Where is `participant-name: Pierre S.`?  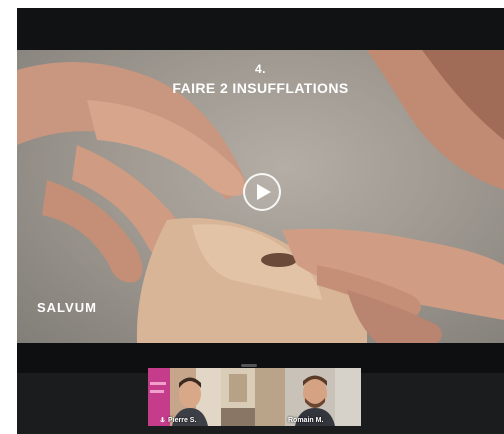 participant-name: Pierre S. is located at coordinates (182, 420).